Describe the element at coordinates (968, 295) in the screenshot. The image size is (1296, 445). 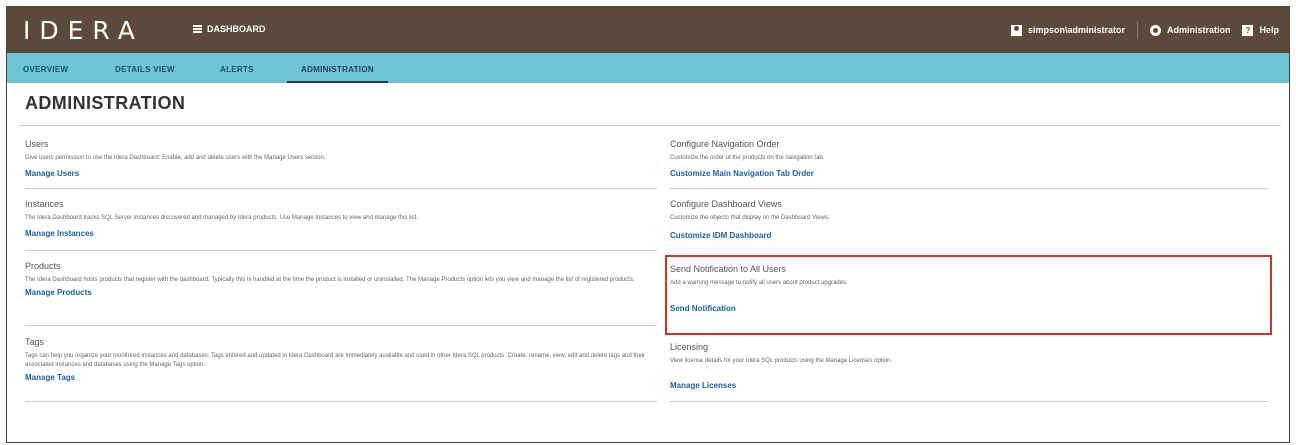
I see `highlight-box` at that location.